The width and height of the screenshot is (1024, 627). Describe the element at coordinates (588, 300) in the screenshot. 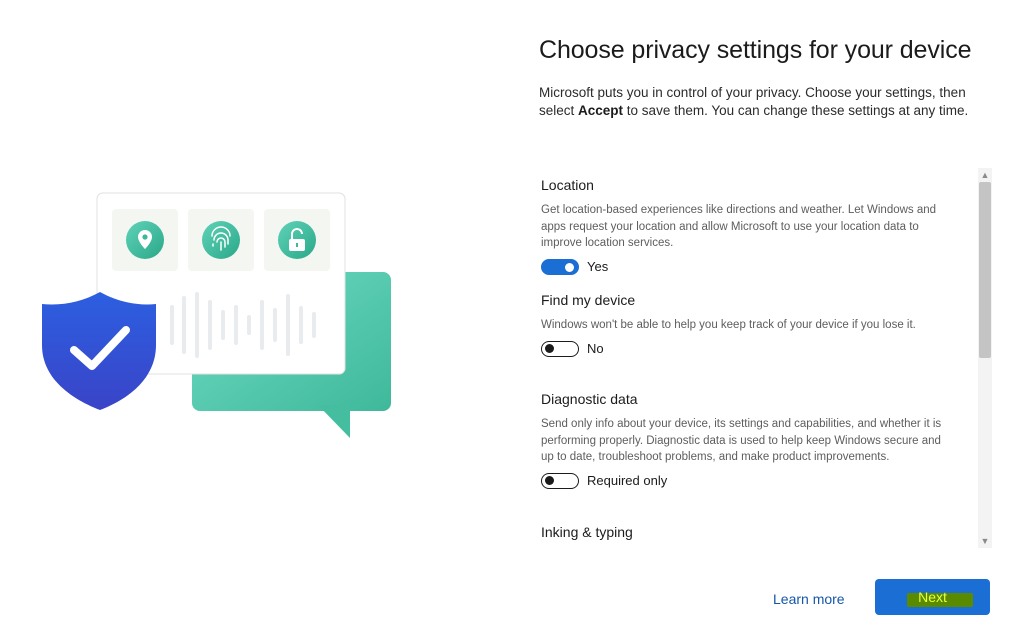

I see `setting-title: Find my device` at that location.